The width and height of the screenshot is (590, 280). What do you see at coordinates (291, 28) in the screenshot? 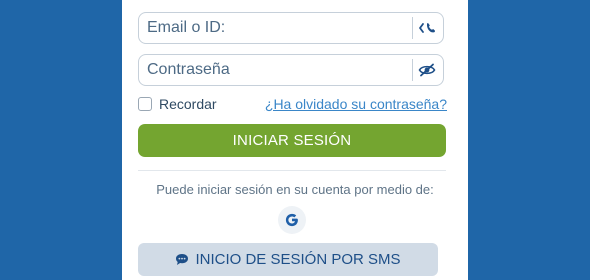
I see `email-id-field: Email o ID:` at bounding box center [291, 28].